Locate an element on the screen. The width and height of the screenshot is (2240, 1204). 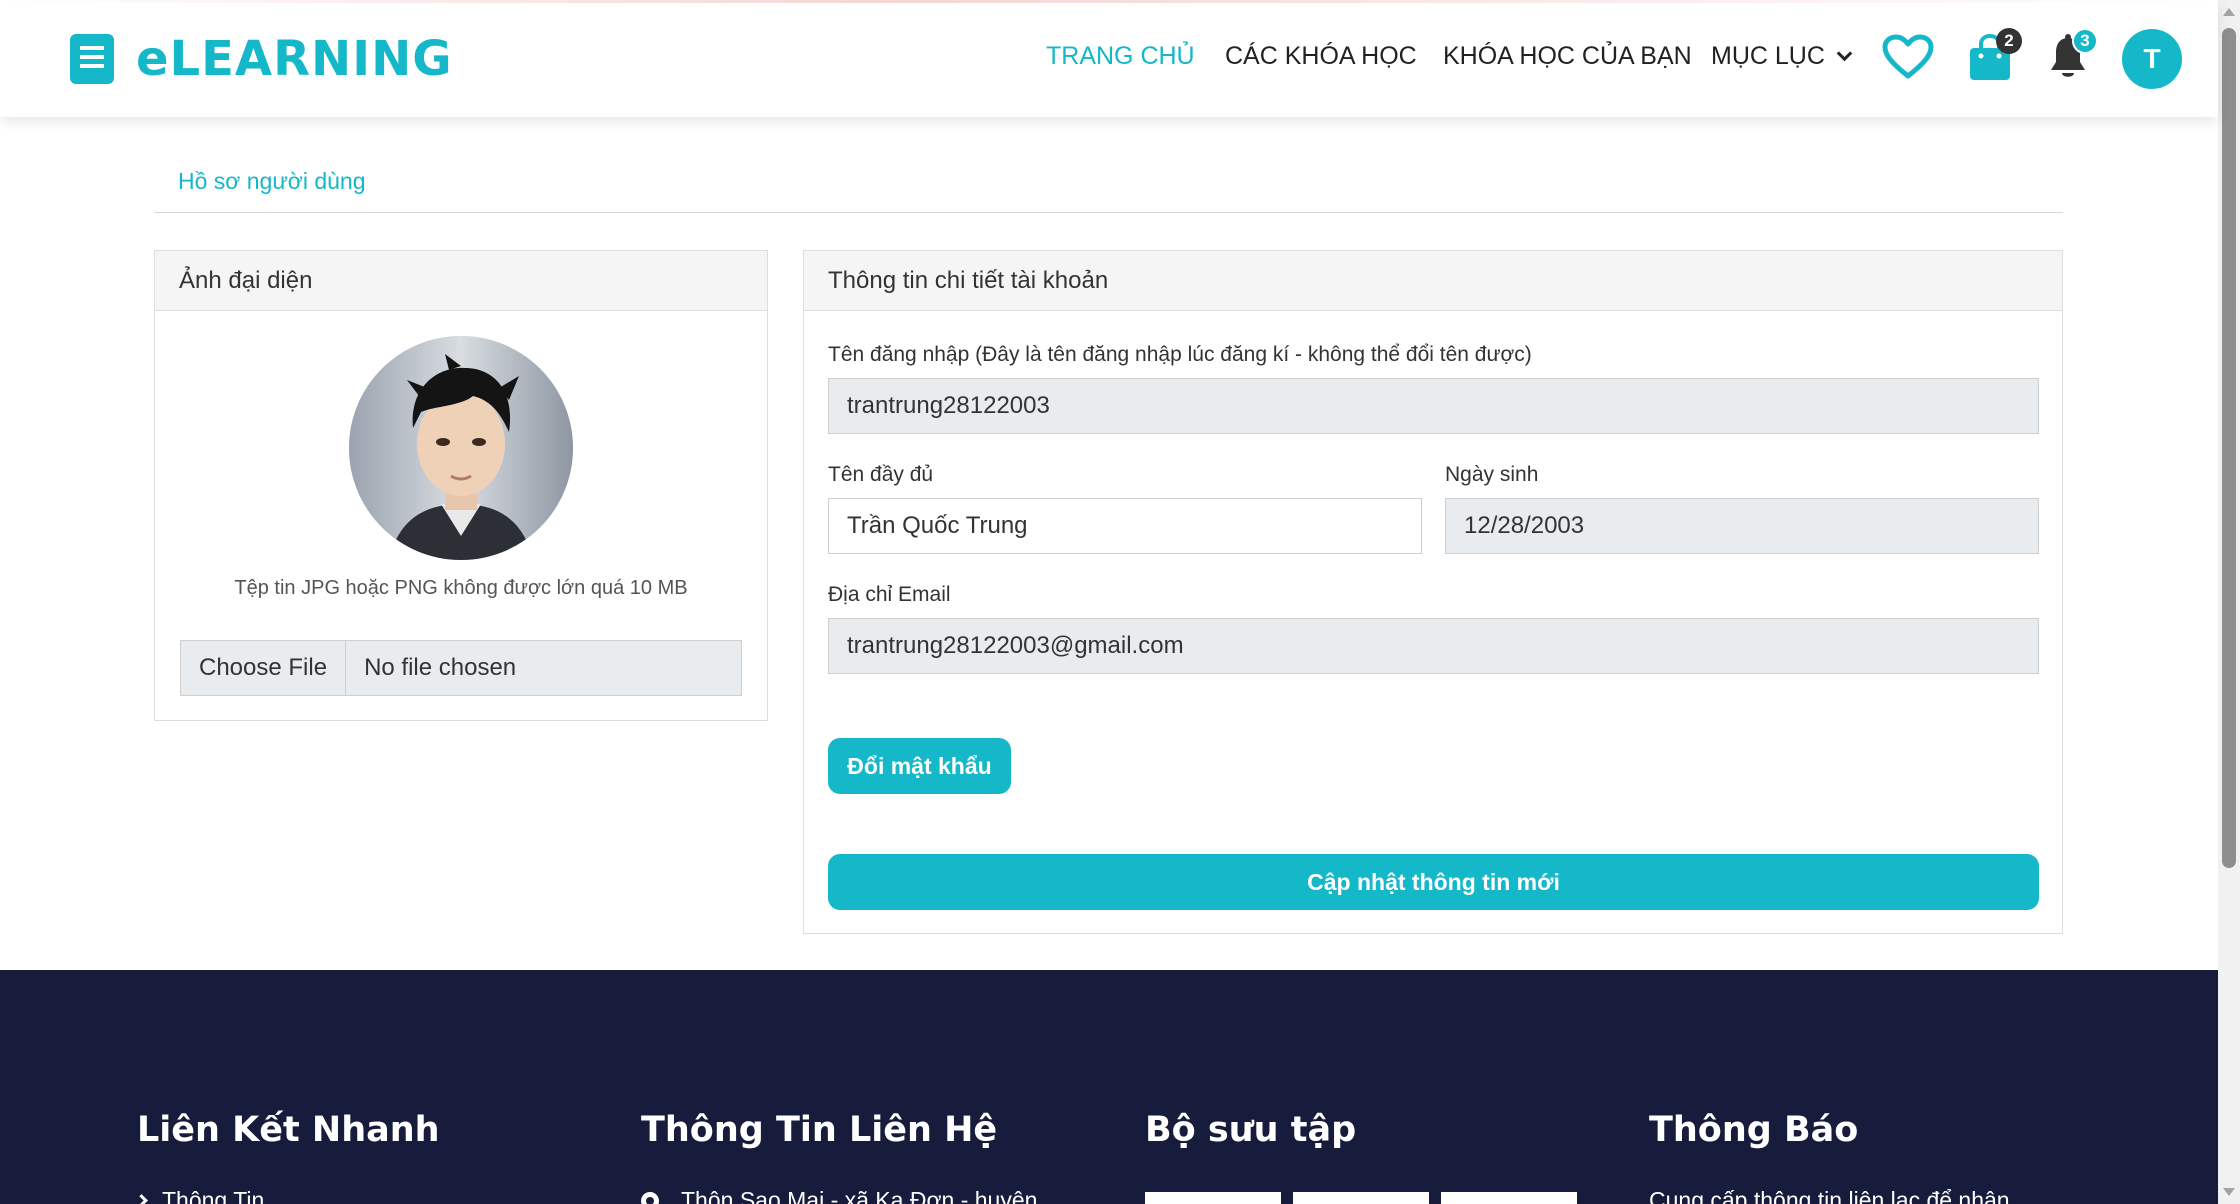
breadcrumb: Hồ sơ người dùng is located at coordinates (272, 181).